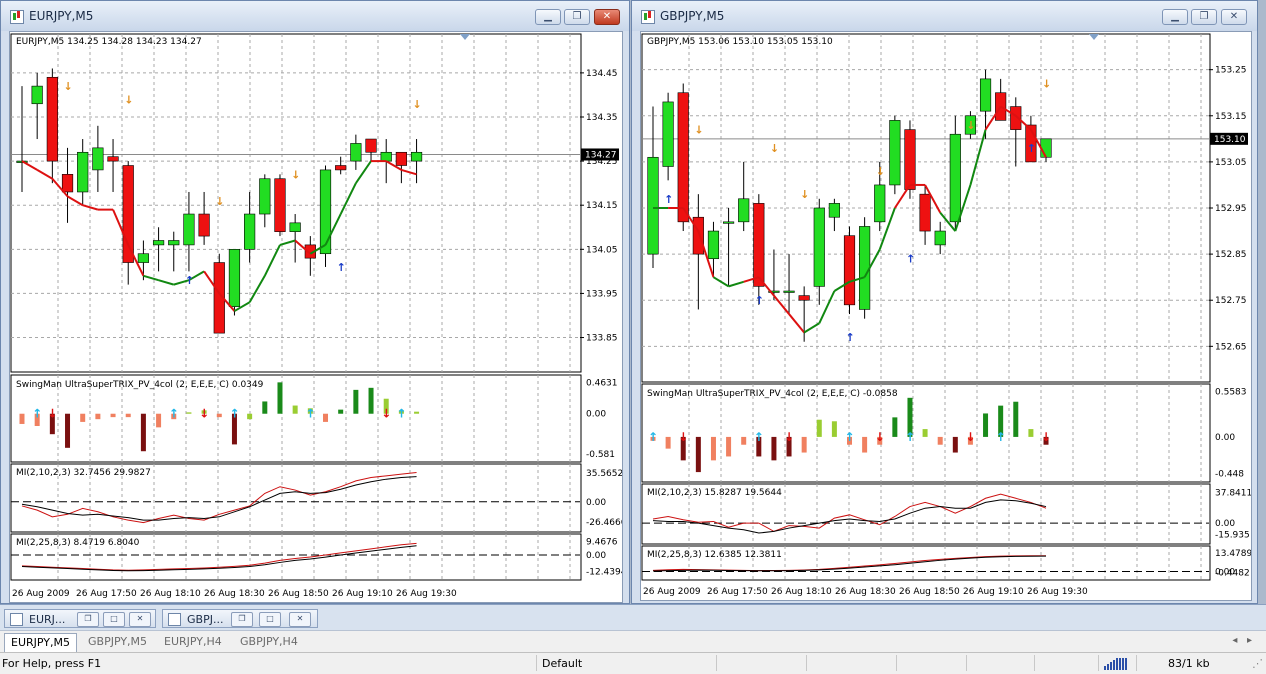 The width and height of the screenshot is (1266, 674). Describe the element at coordinates (602, 74) in the screenshot. I see `price-tick-label: 134.45` at that location.